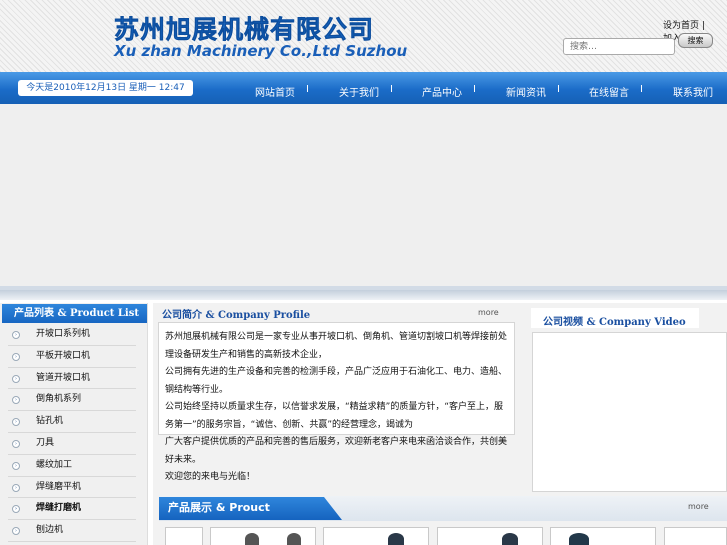 Image resolution: width=727 pixels, height=545 pixels. Describe the element at coordinates (63, 377) in the screenshot. I see `sidebar-item-label: 管道开坡口机` at that location.